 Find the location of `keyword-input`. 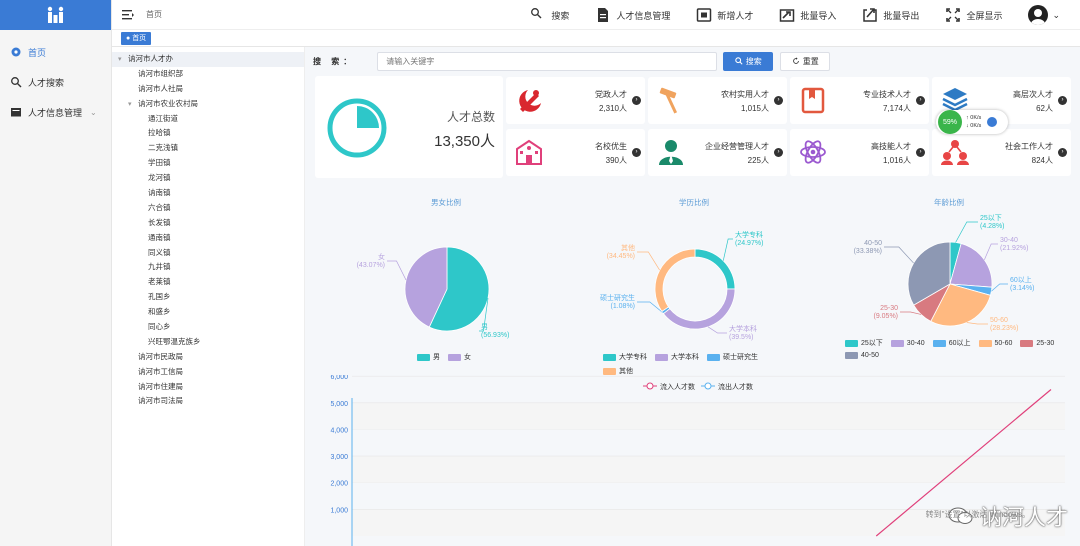

keyword-input is located at coordinates (547, 61).